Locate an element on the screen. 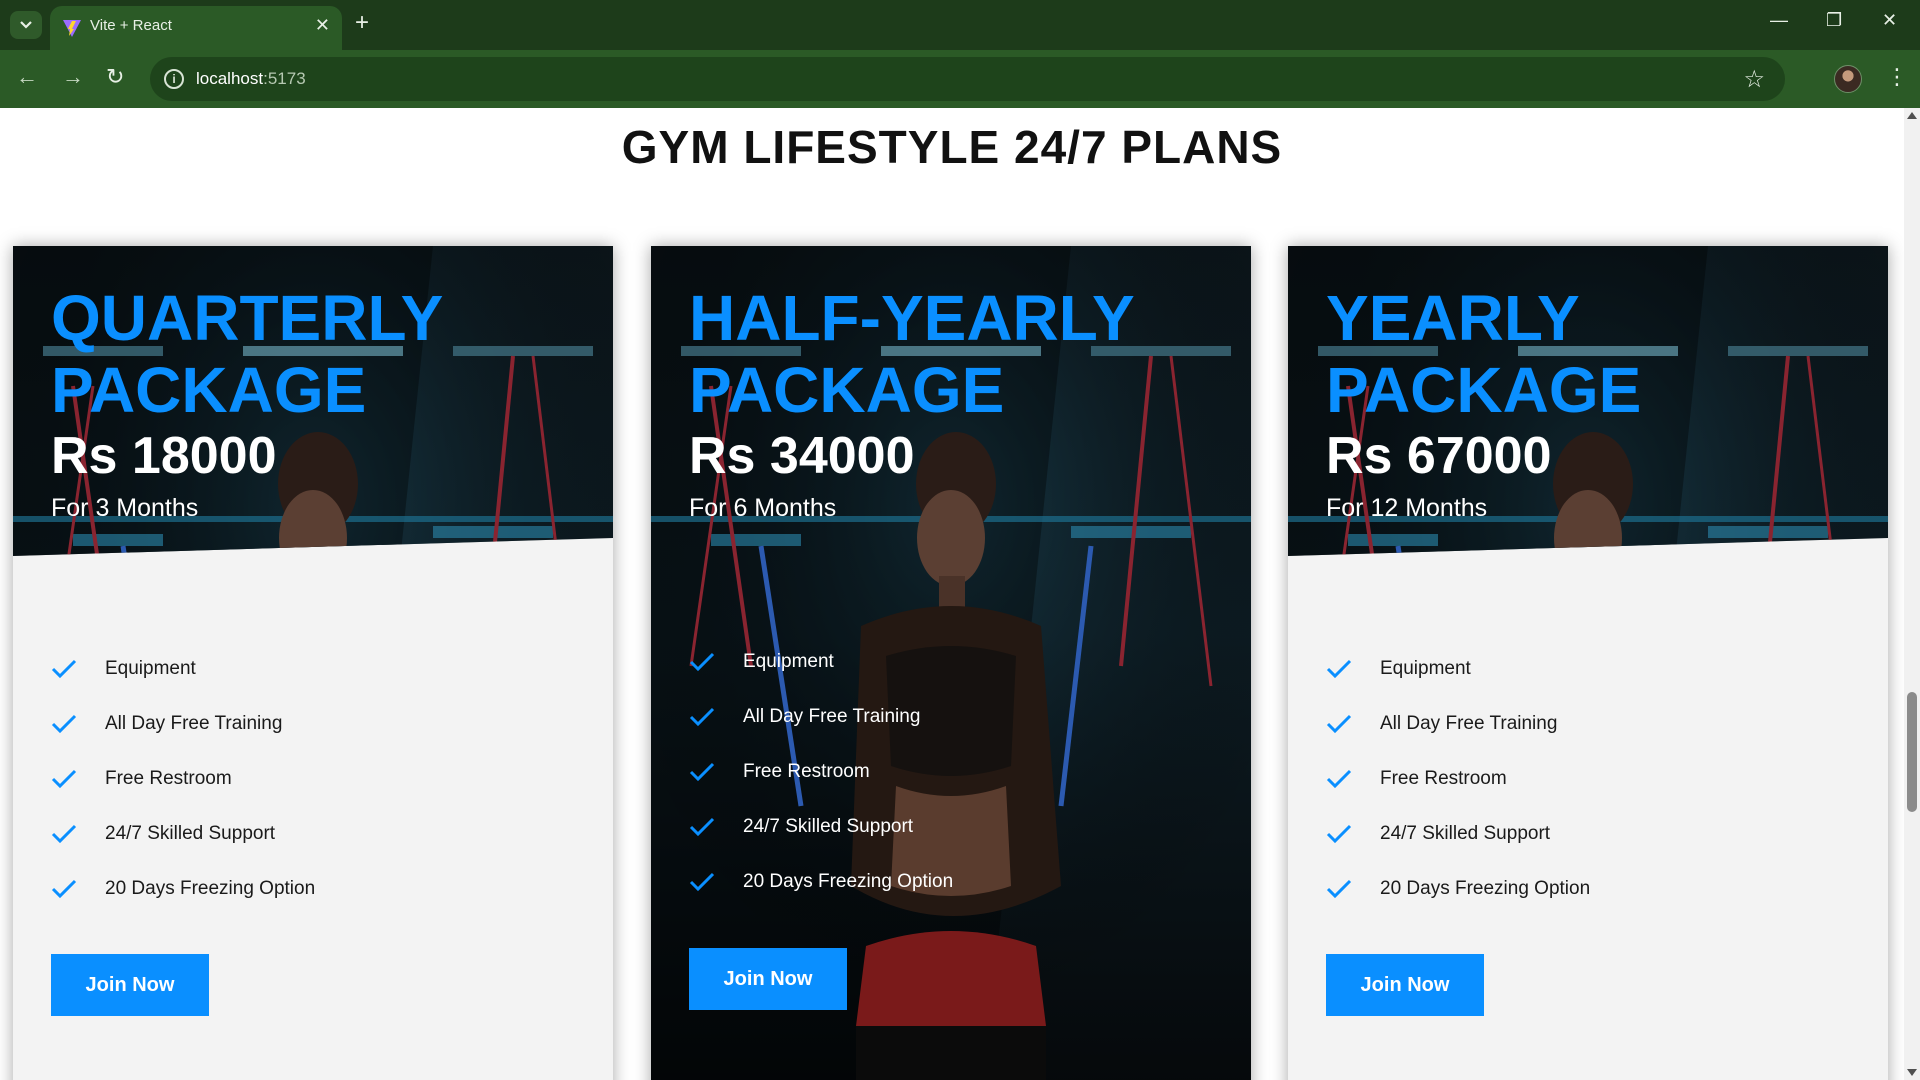 Image resolution: width=1920 pixels, height=1080 pixels. url-text: localhost:5173 is located at coordinates (251, 79).